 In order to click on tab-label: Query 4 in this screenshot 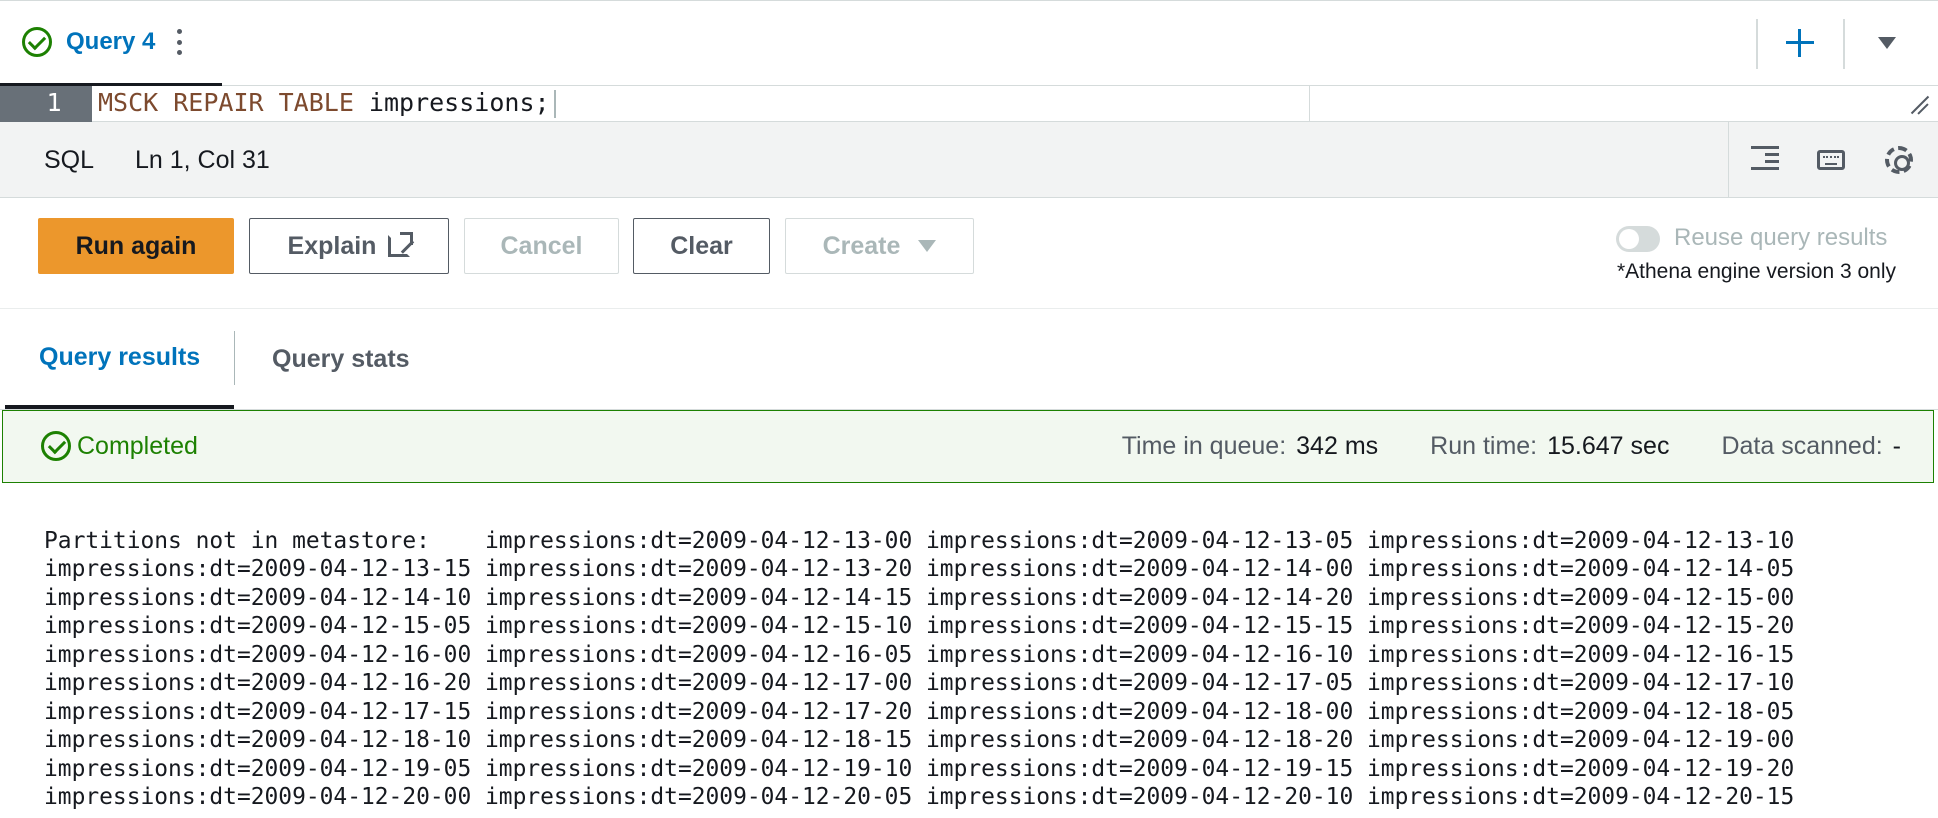, I will do `click(111, 41)`.